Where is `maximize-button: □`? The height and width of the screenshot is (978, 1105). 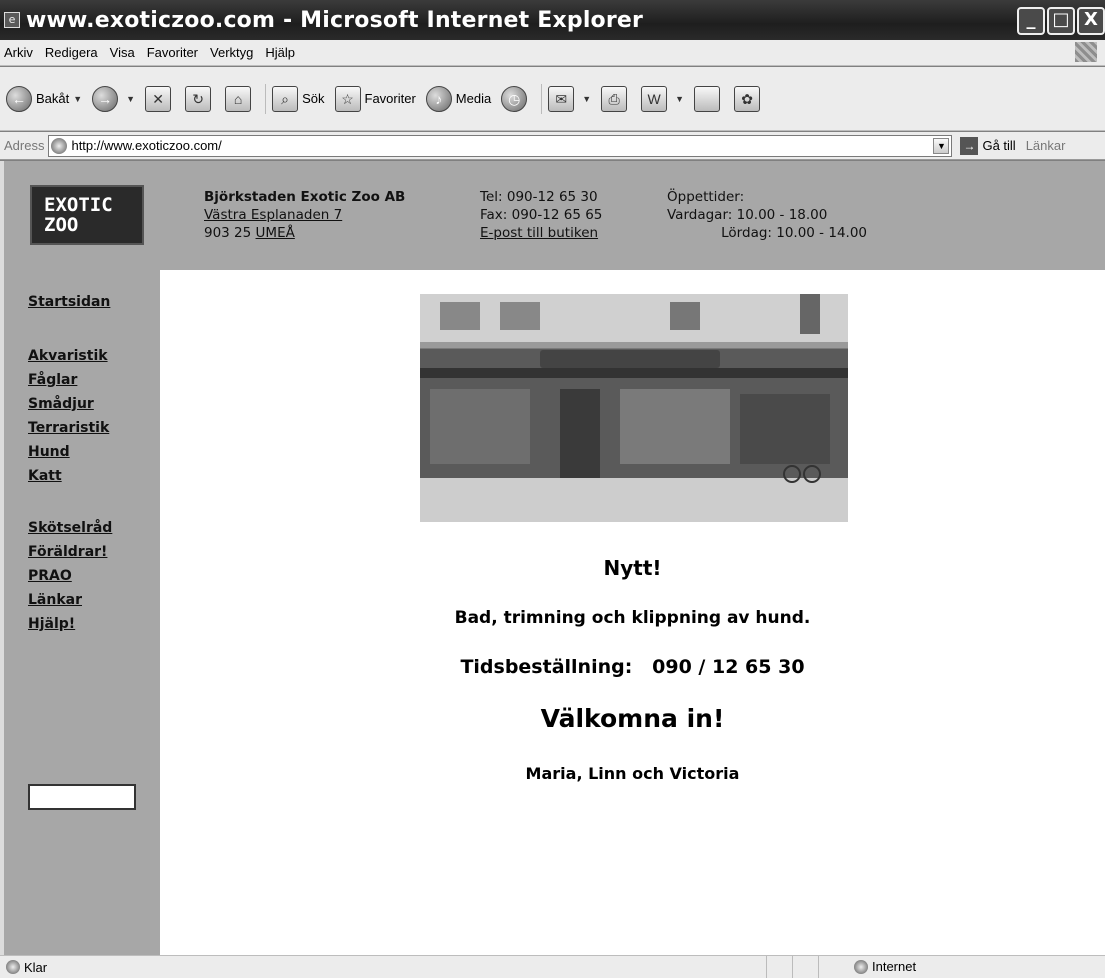 maximize-button: □ is located at coordinates (1061, 21).